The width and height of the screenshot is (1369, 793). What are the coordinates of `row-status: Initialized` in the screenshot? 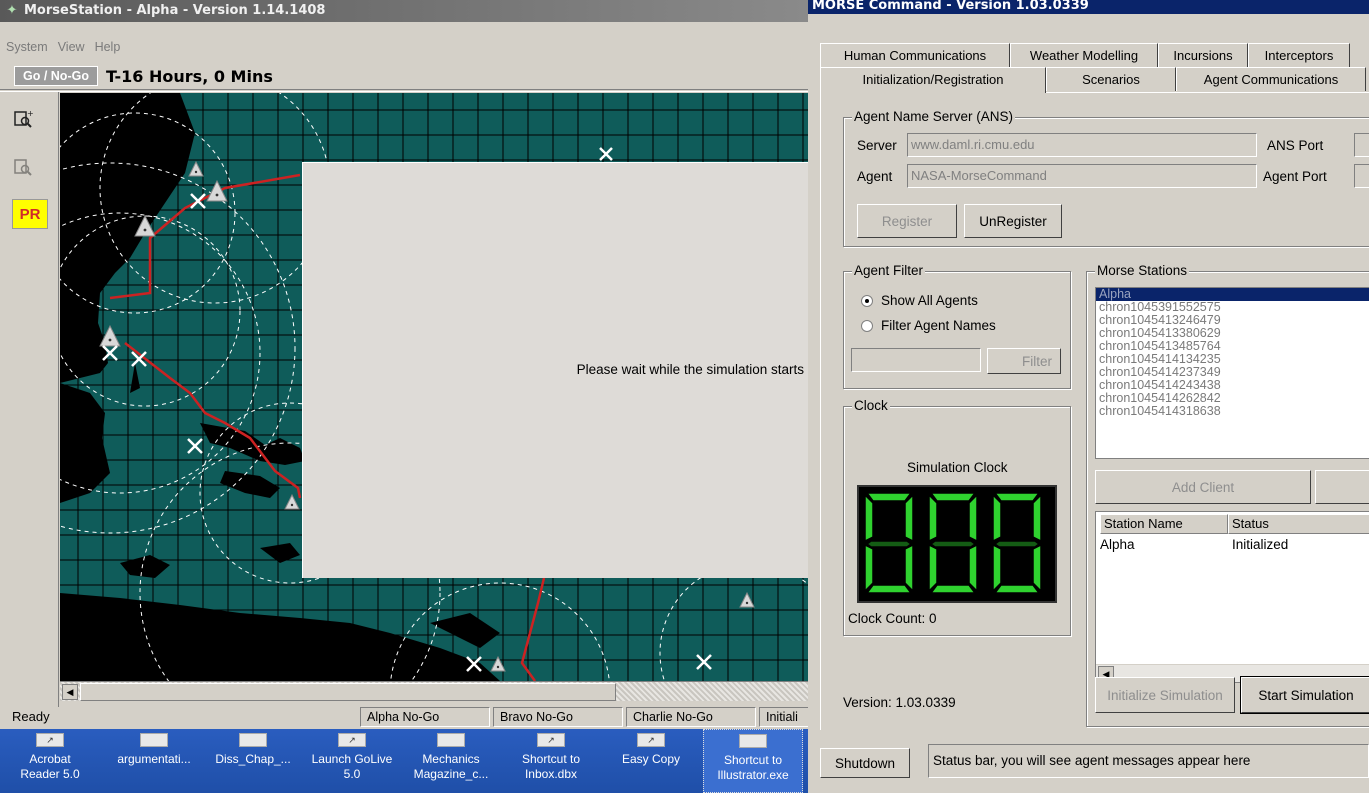 It's located at (1260, 544).